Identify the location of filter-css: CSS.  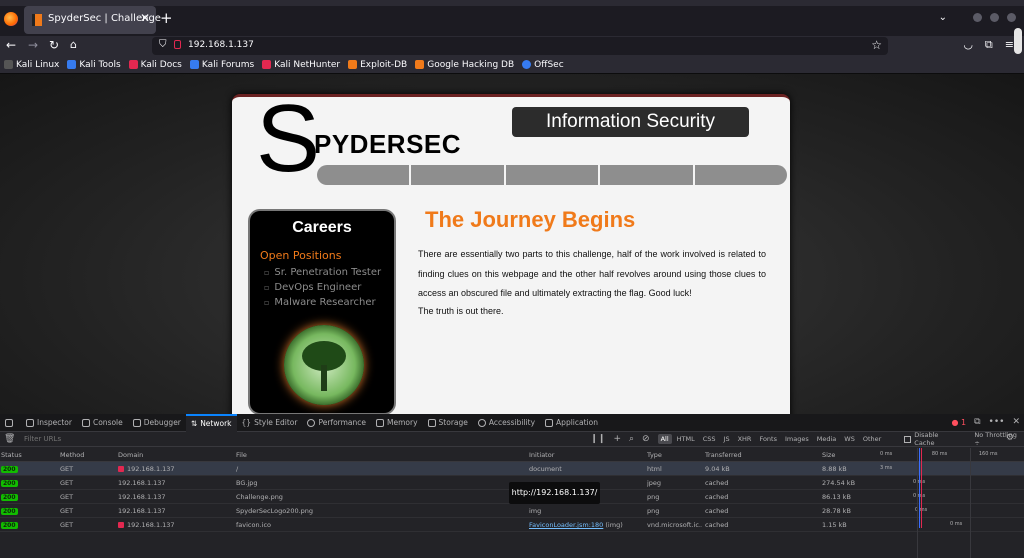
(709, 439).